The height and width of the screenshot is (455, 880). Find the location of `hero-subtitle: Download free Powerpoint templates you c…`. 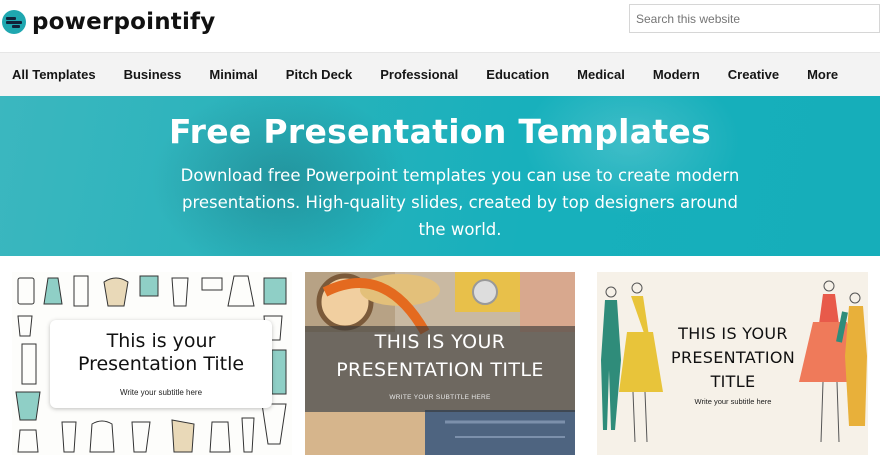

hero-subtitle: Download free Powerpoint templates you c… is located at coordinates (460, 202).